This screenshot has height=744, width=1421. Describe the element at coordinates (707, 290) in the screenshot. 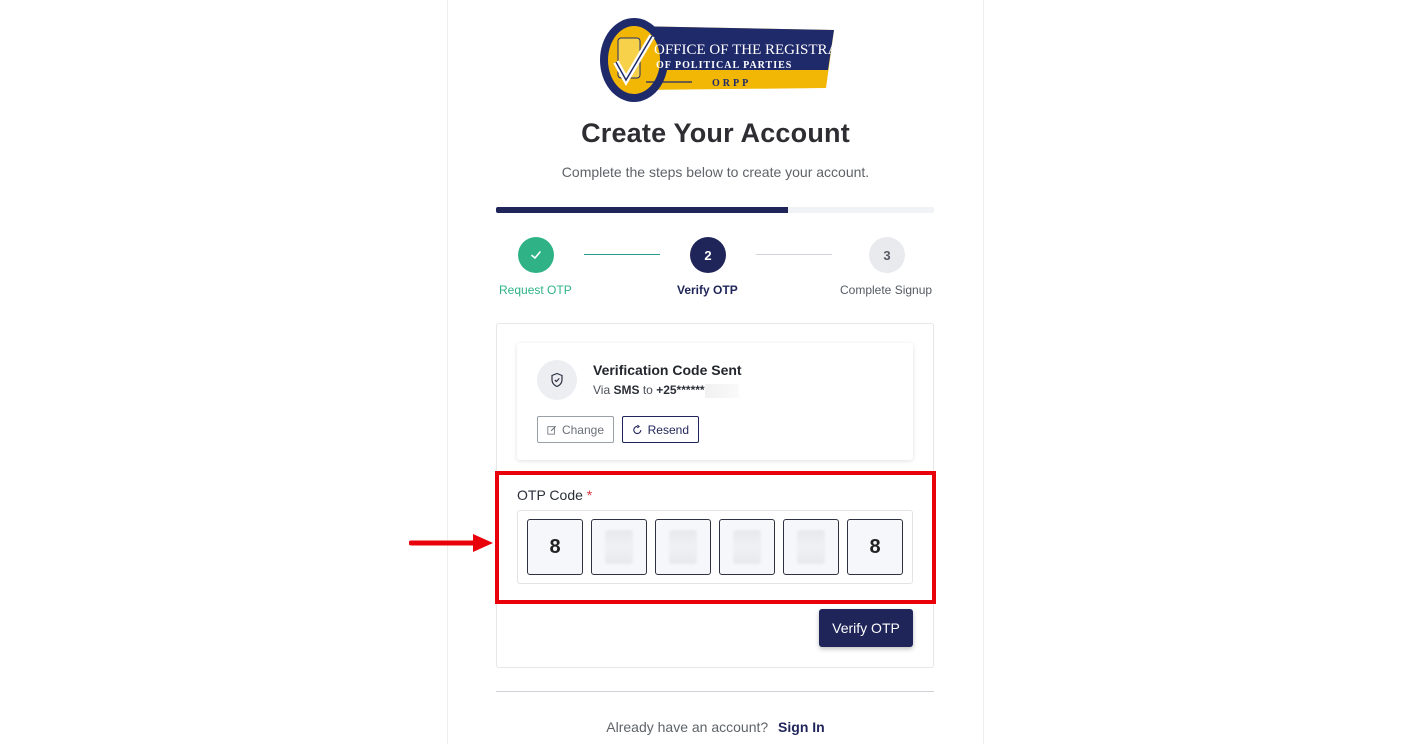

I see `step-2-label: Verify OTP` at that location.